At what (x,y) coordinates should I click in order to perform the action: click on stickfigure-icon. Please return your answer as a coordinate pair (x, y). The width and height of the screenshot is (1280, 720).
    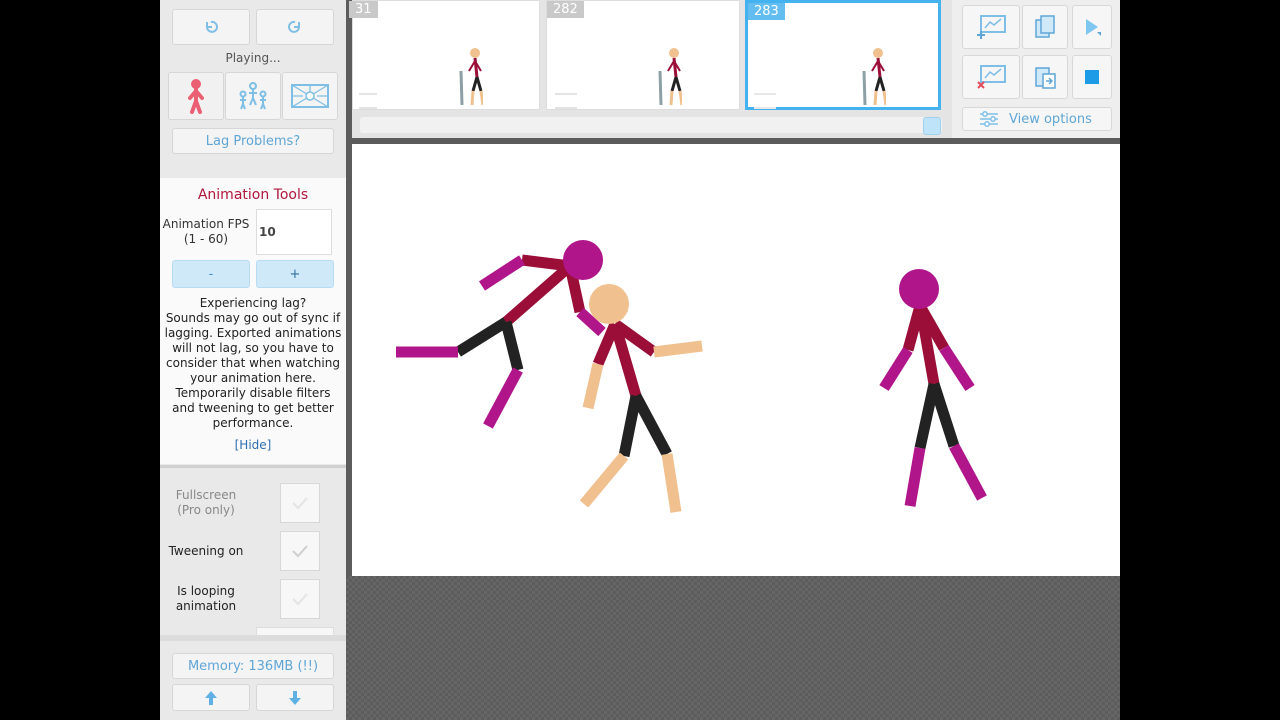
    Looking at the image, I should click on (196, 96).